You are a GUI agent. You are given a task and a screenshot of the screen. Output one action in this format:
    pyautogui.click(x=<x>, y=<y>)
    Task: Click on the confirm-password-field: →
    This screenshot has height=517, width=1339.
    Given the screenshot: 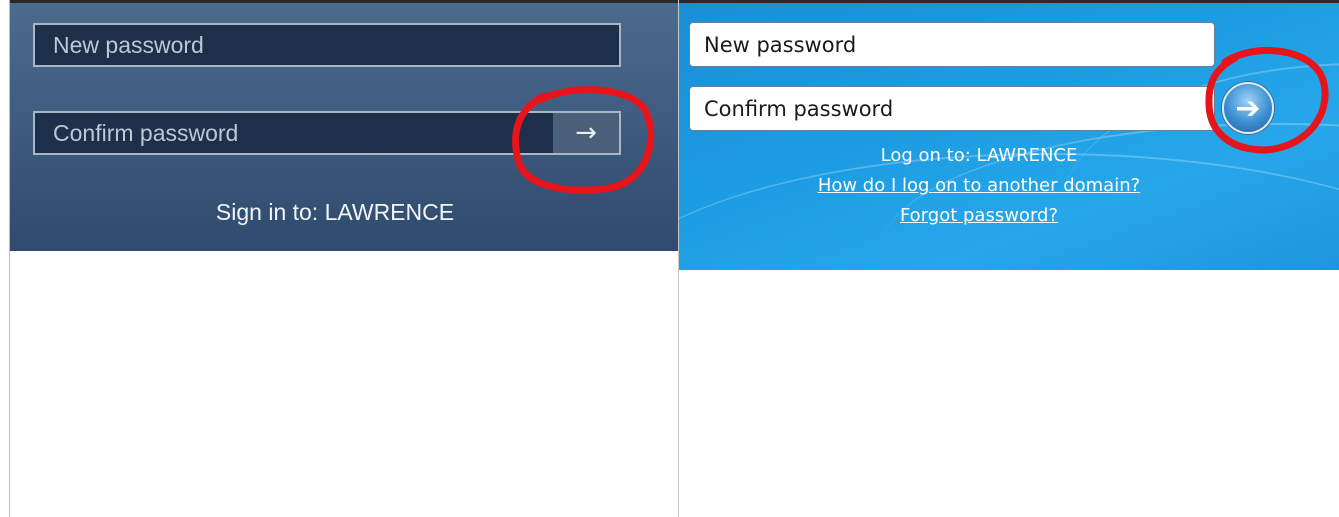 What is the action you would take?
    pyautogui.click(x=327, y=133)
    